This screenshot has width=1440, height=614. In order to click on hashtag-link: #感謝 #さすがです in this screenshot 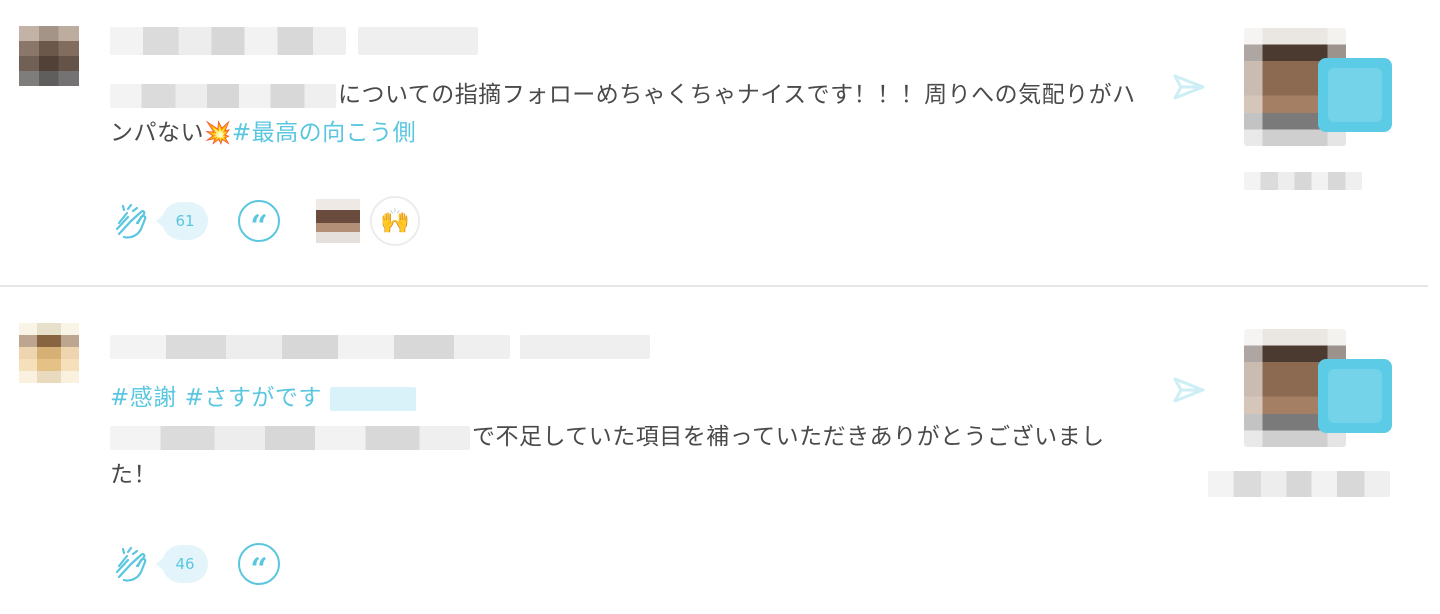, I will do `click(216, 398)`.